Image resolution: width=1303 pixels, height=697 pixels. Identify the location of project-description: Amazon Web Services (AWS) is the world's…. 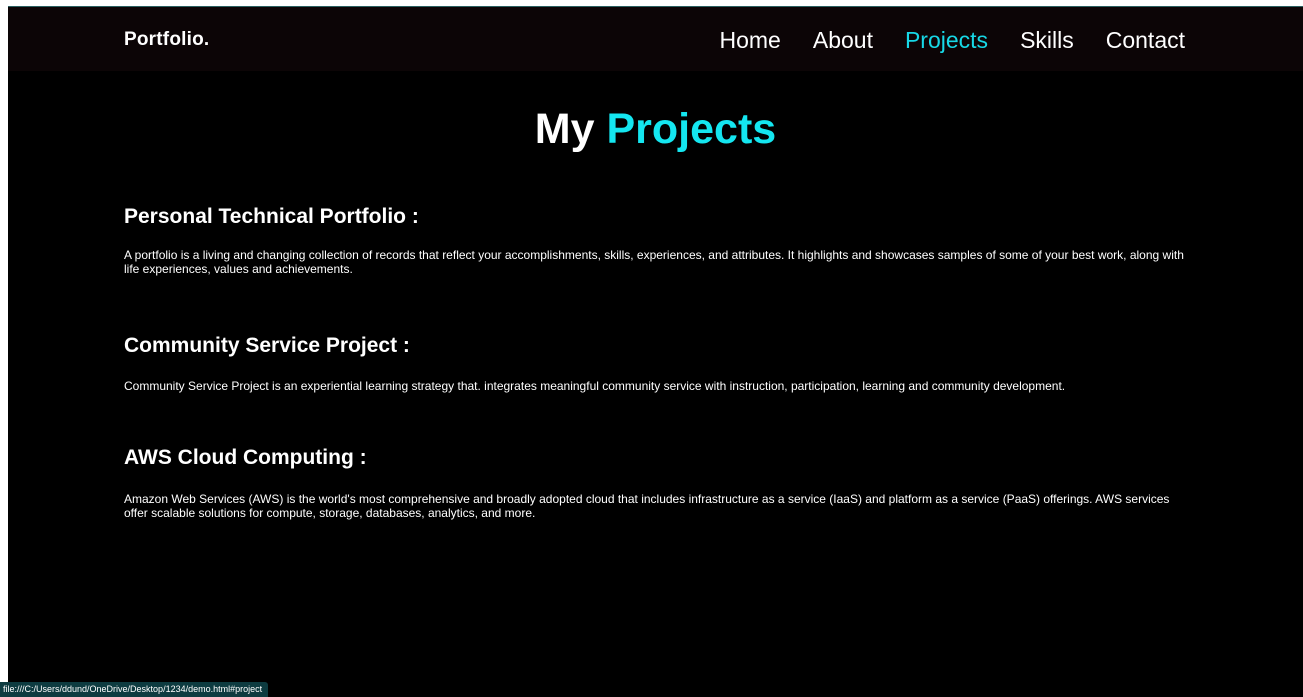
(647, 506).